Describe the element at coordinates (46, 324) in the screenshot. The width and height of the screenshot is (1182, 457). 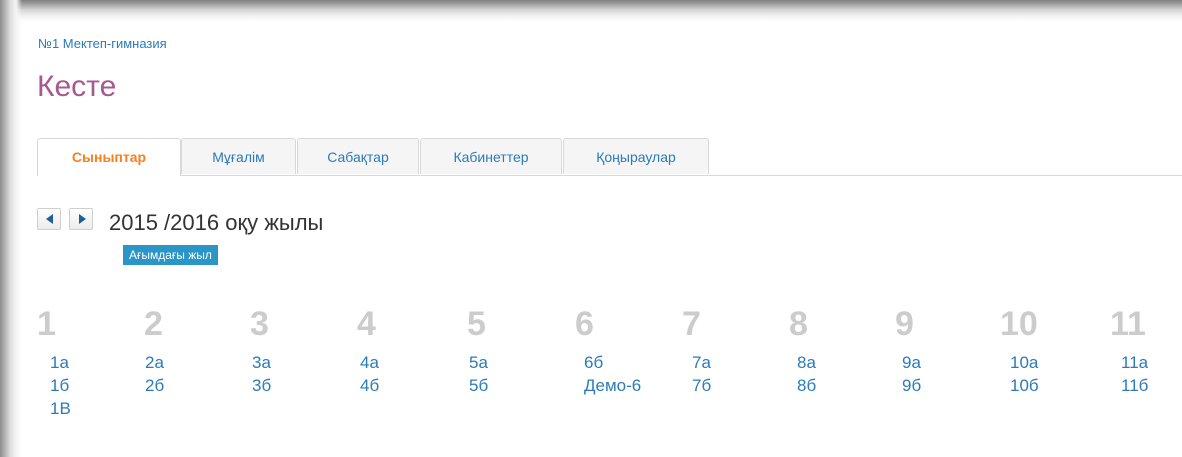
I see `grade-number: 1` at that location.